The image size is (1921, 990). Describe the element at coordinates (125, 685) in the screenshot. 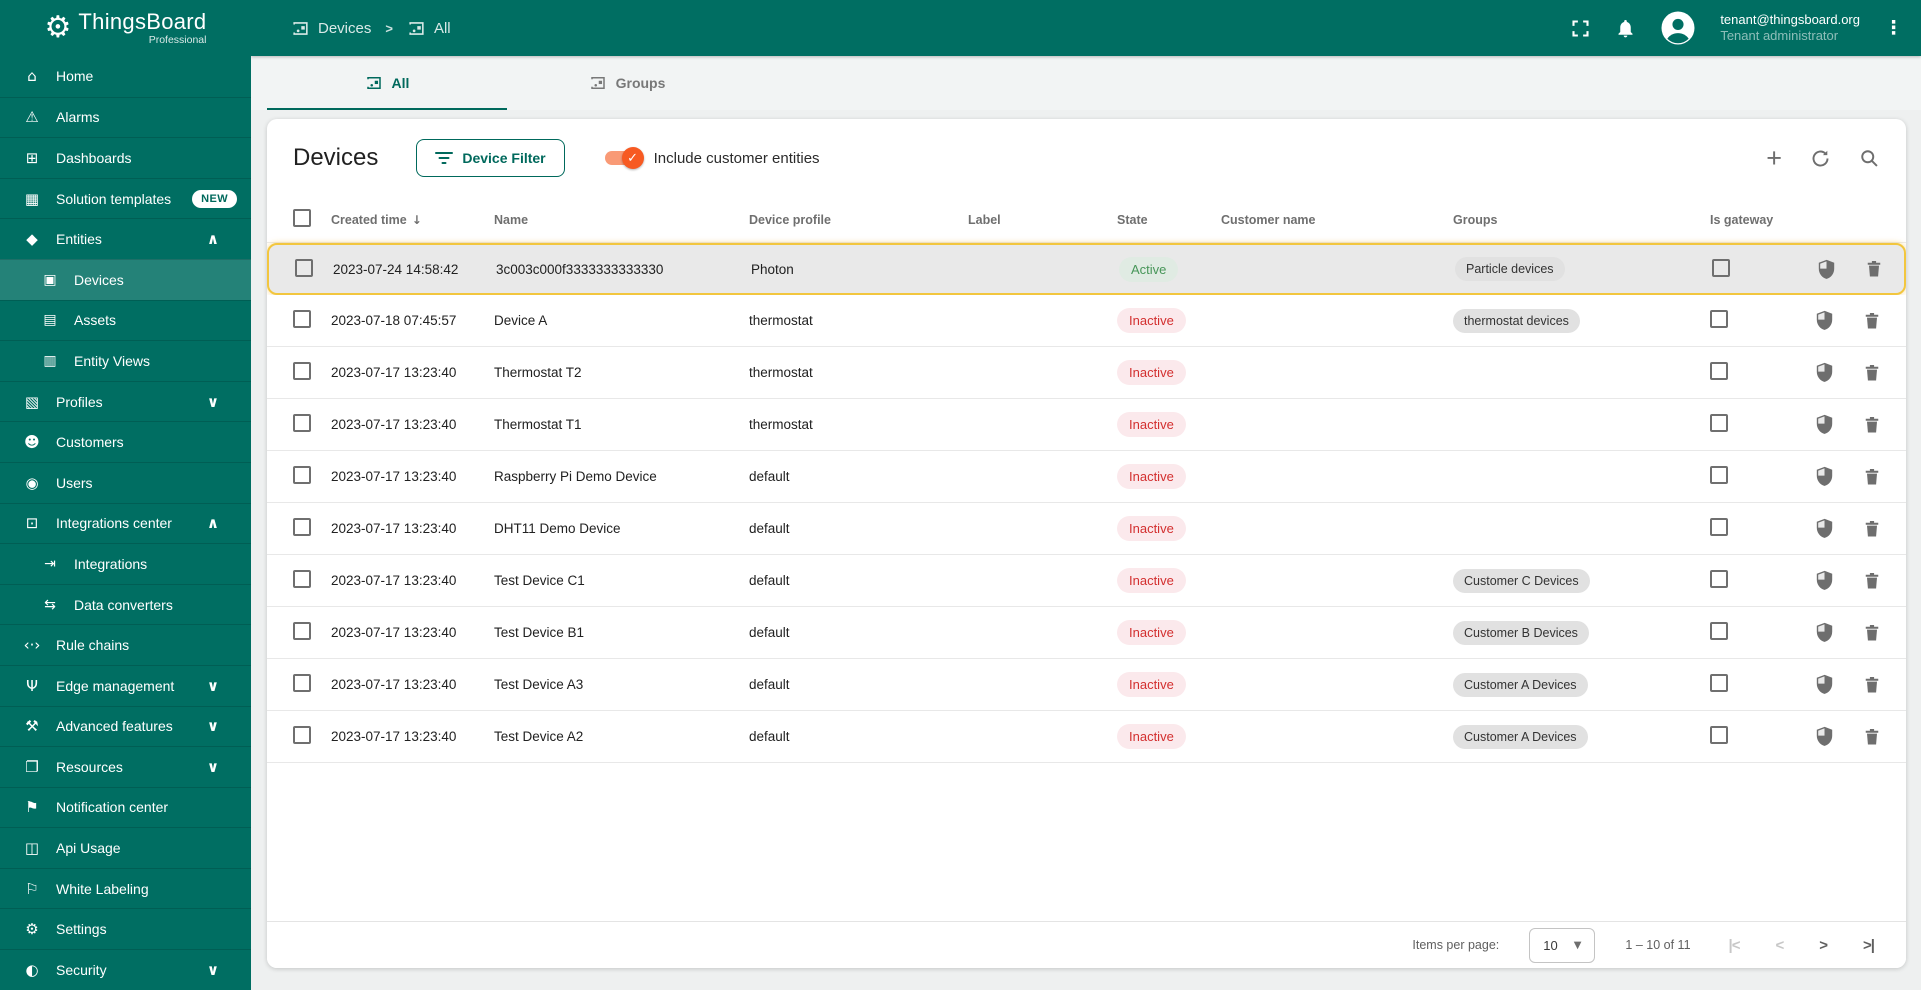

I see `sidebar-item-edge-management: Ψ Edge management ∨` at that location.